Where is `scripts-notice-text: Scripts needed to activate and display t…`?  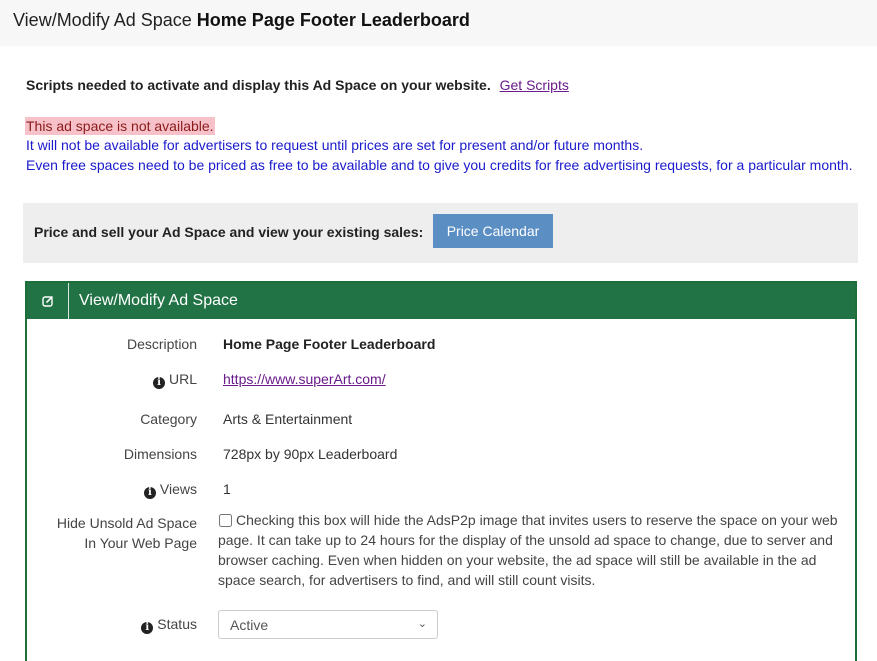 scripts-notice-text: Scripts needed to activate and display t… is located at coordinates (258, 85).